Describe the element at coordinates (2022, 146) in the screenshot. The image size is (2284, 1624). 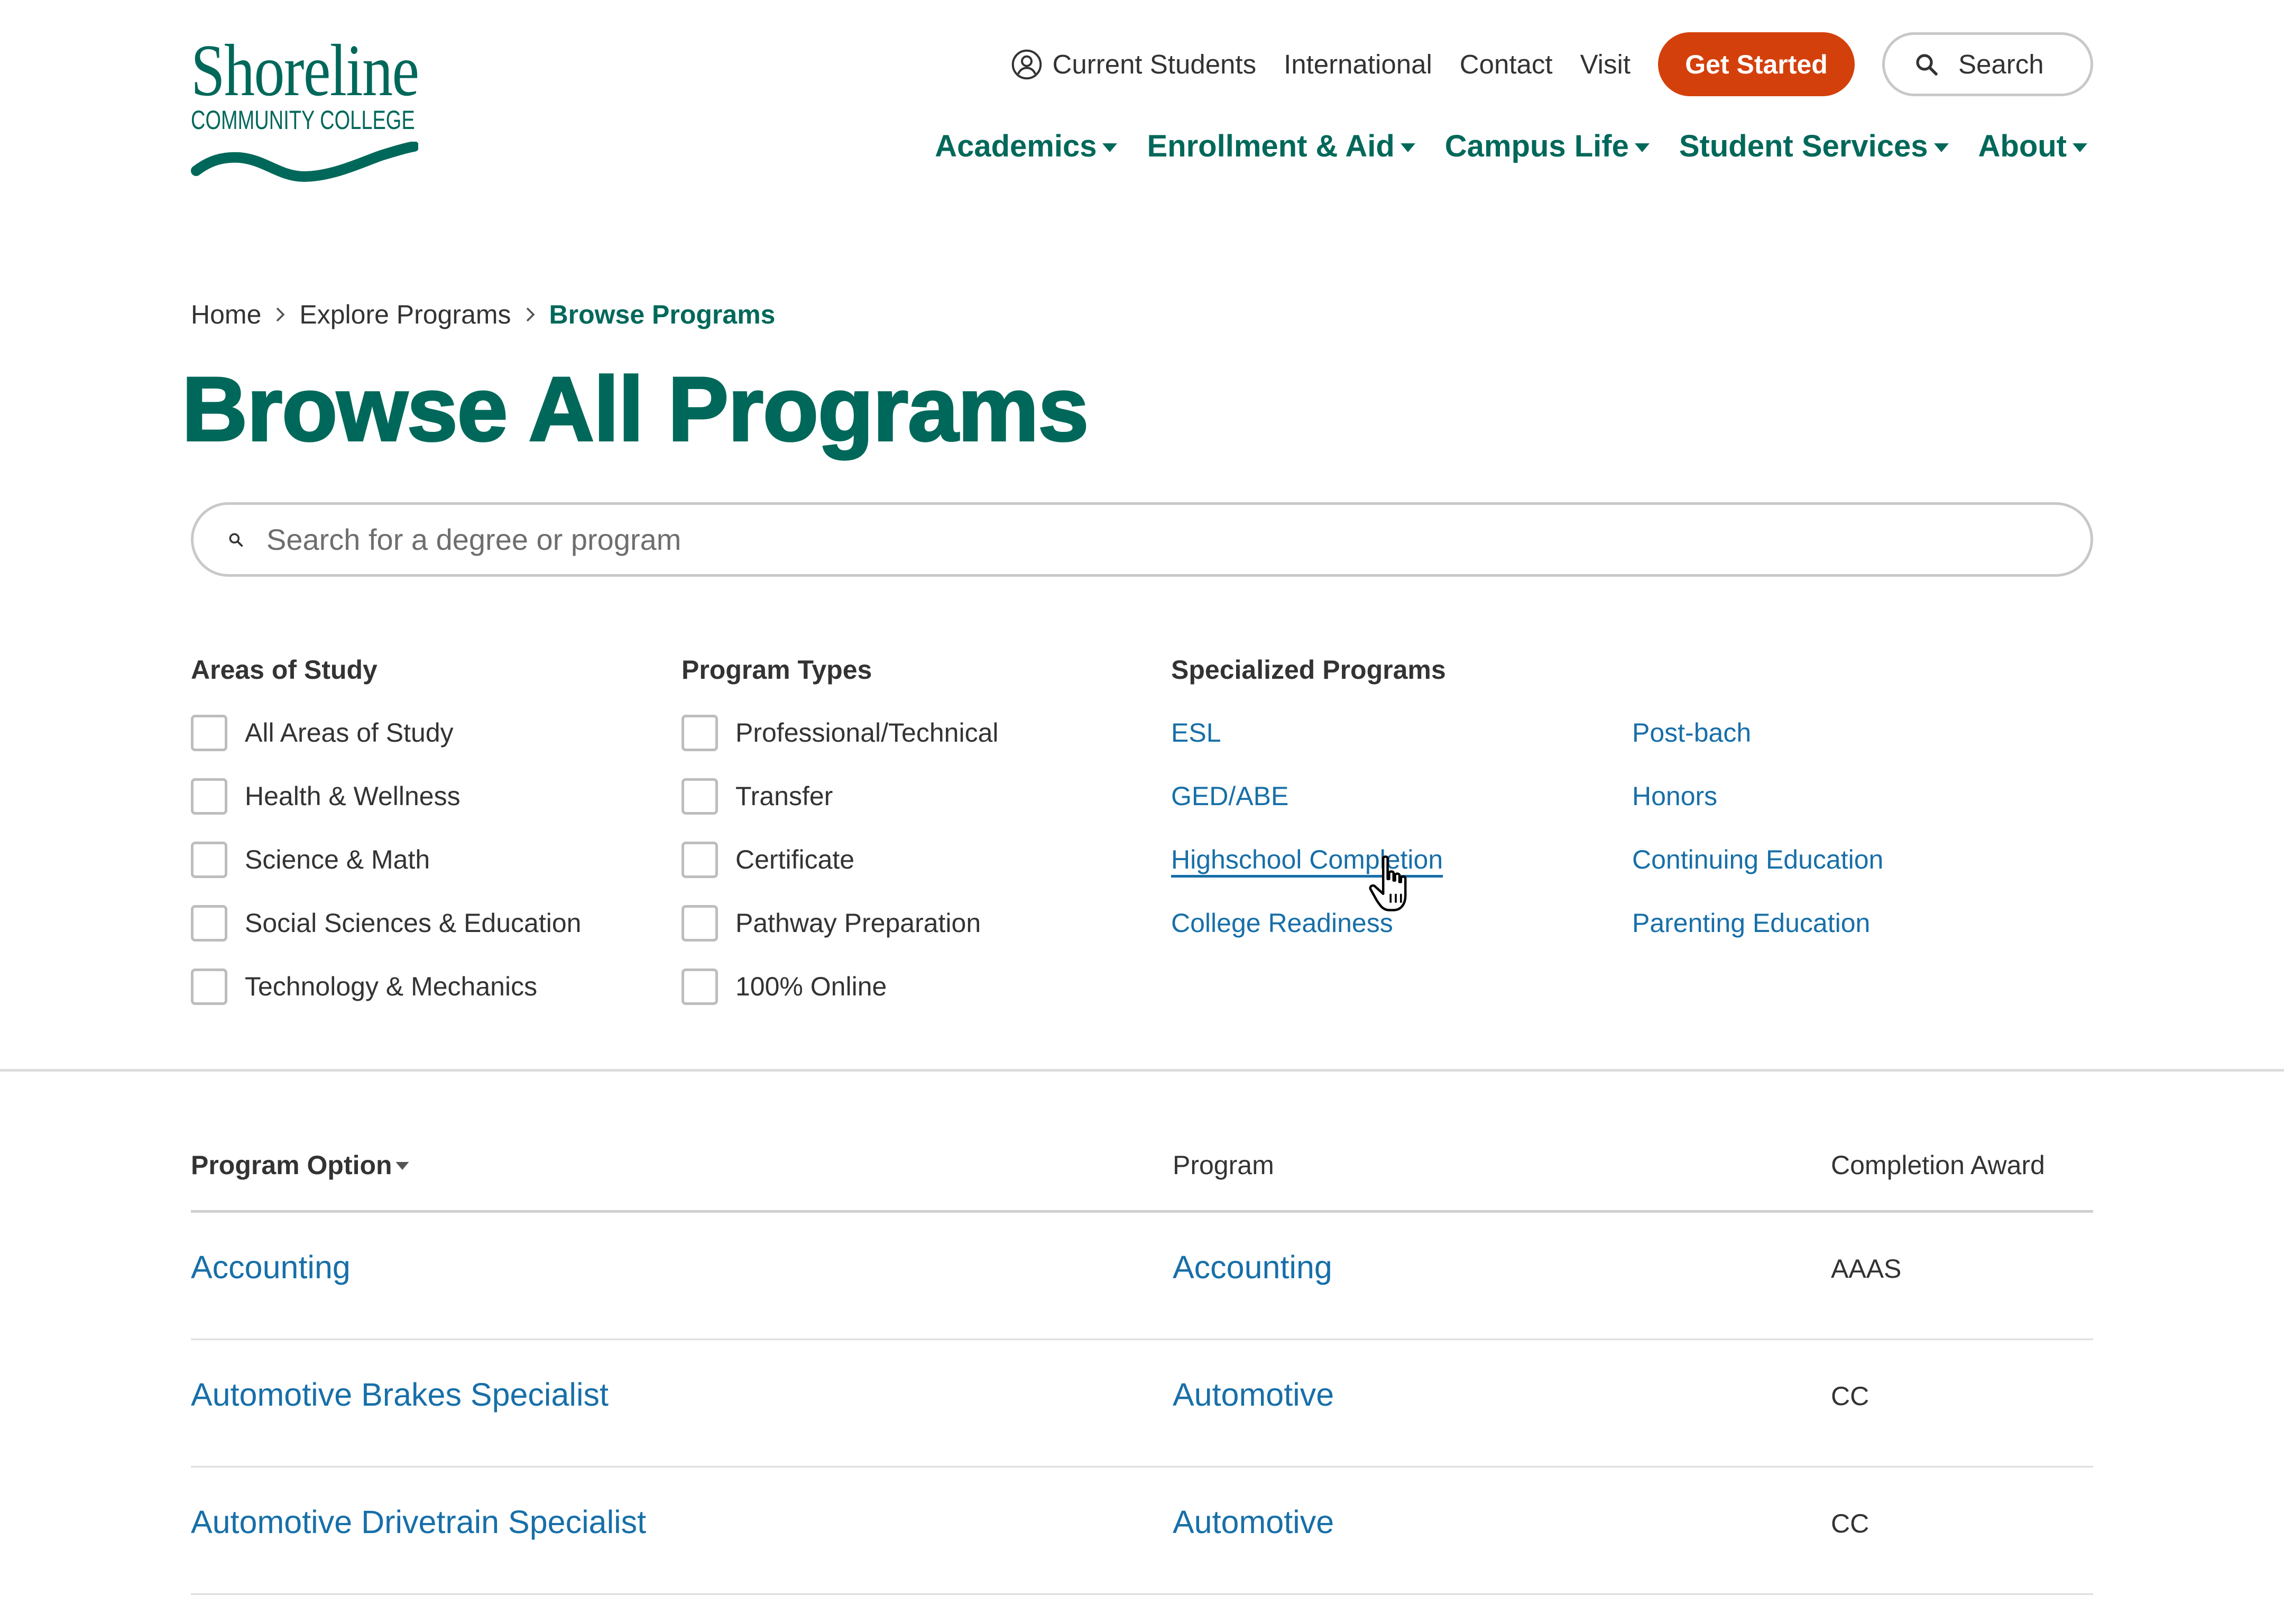
I see `nav-about-label: About` at that location.